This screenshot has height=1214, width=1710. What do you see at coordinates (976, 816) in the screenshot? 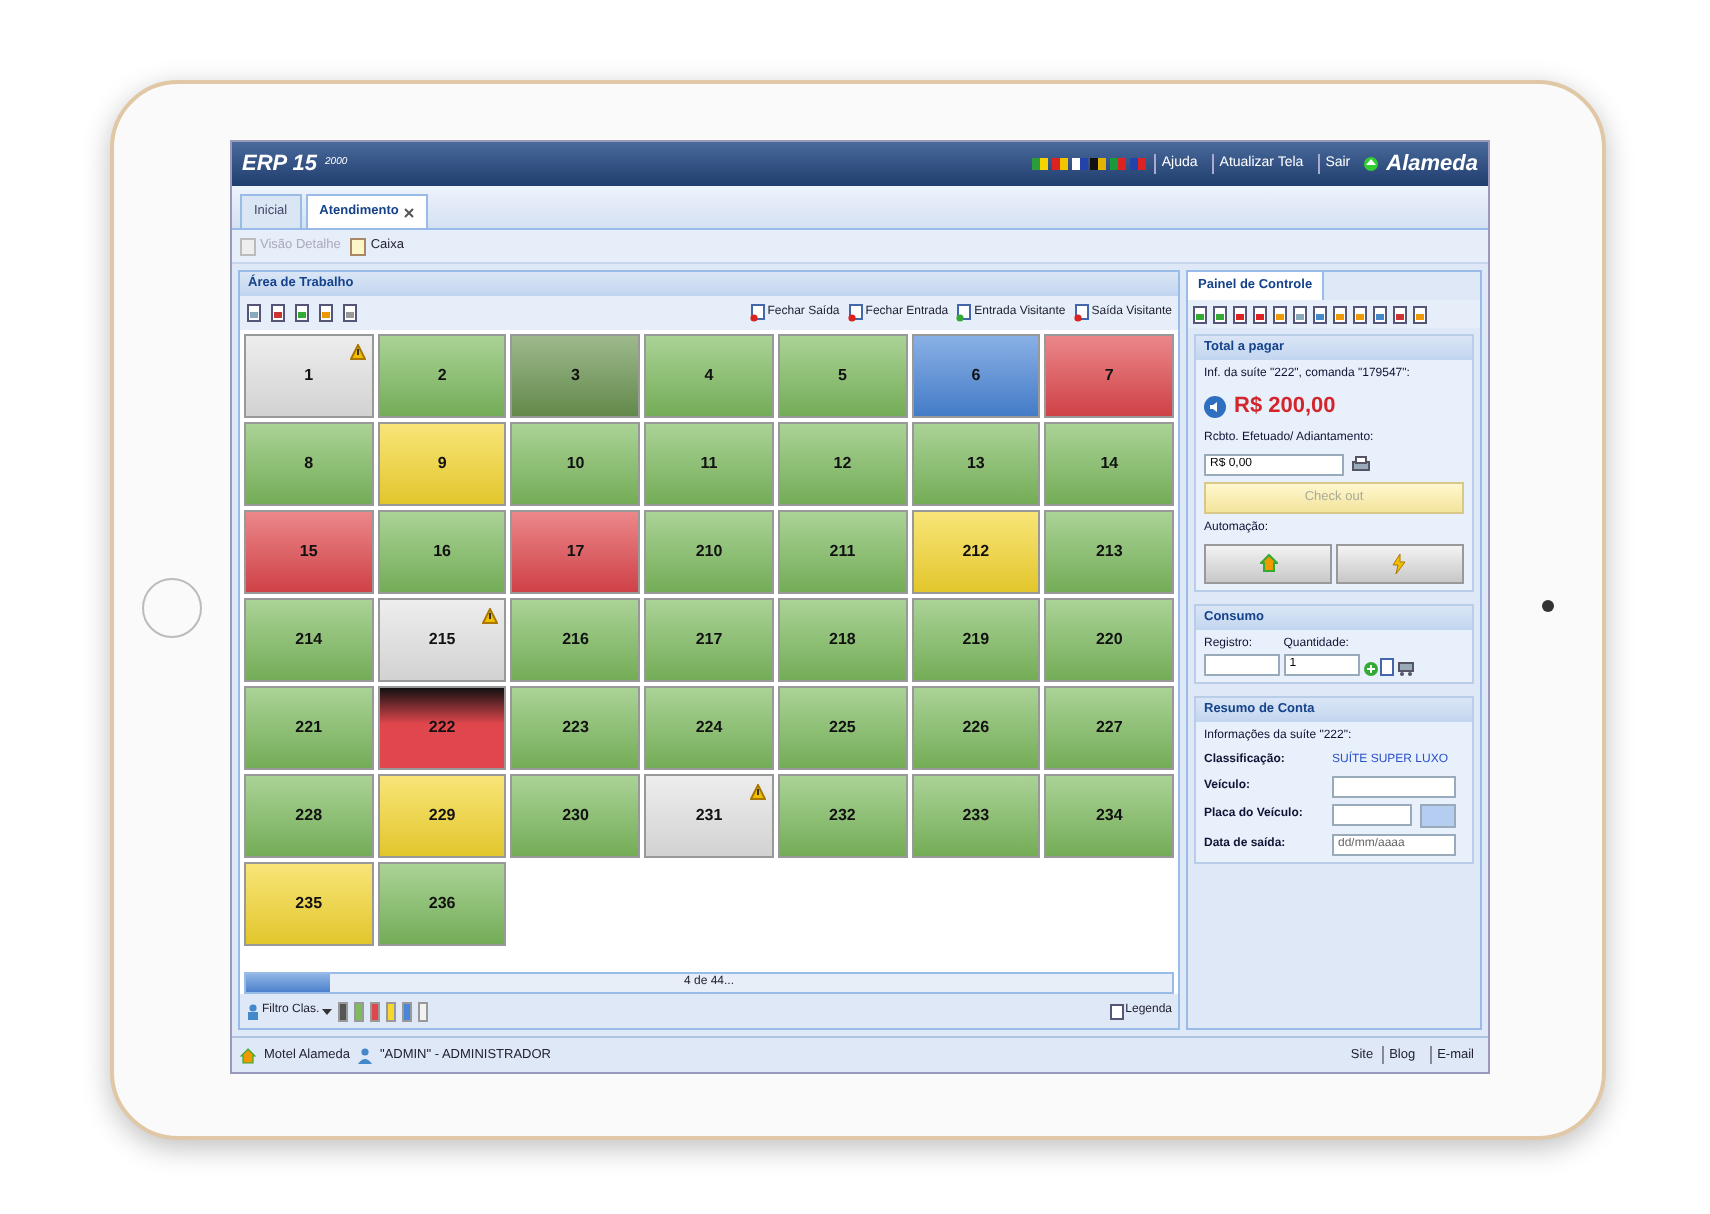
I see `room-tile: 233` at bounding box center [976, 816].